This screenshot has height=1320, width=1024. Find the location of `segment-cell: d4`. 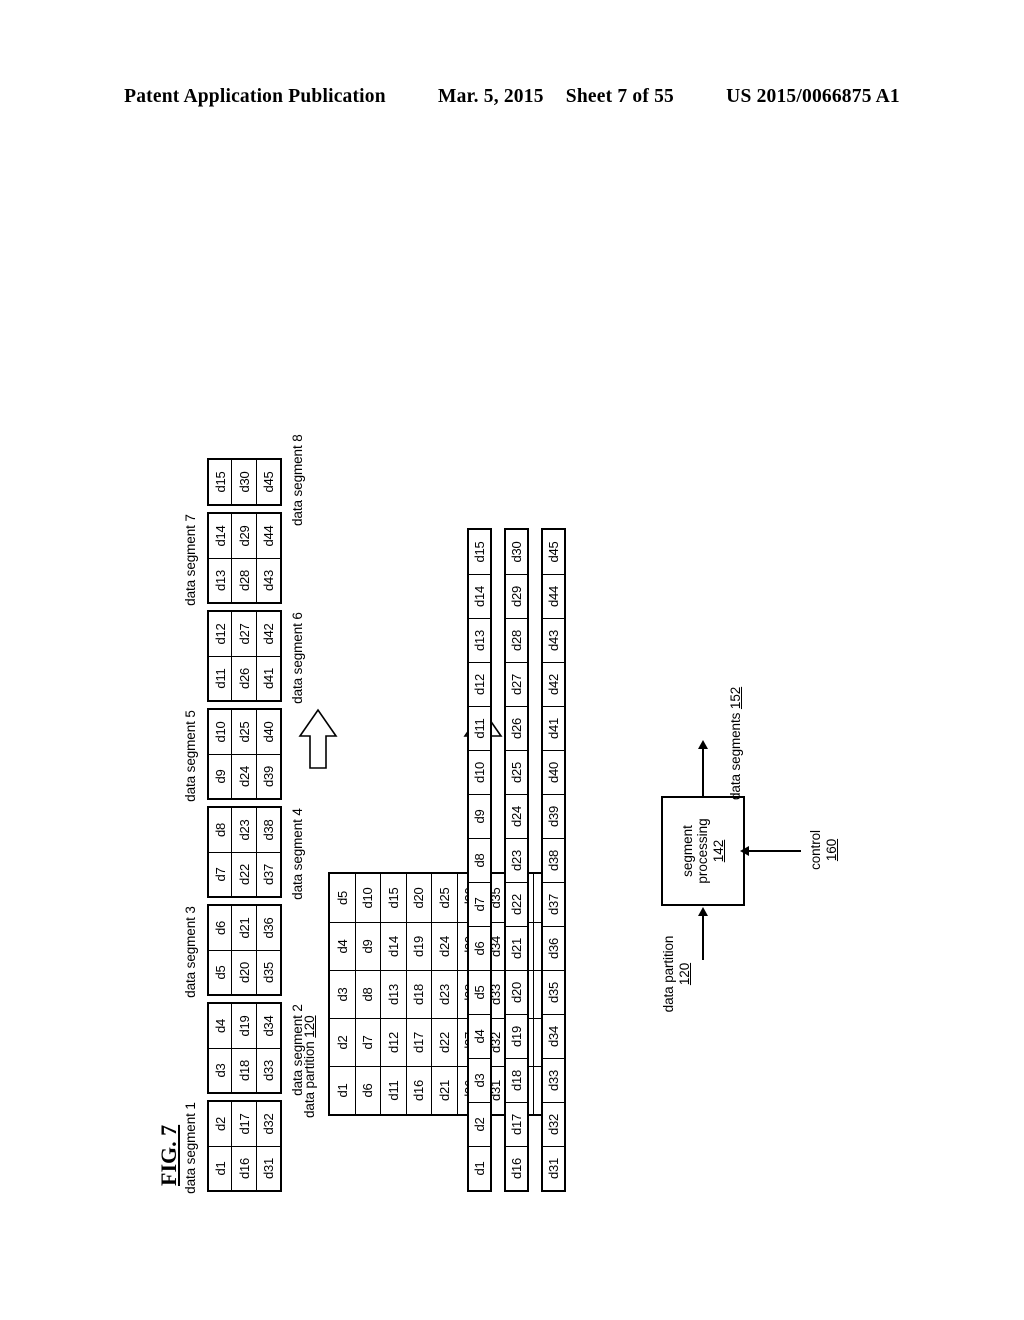

segment-cell: d4 is located at coordinates (220, 1026).